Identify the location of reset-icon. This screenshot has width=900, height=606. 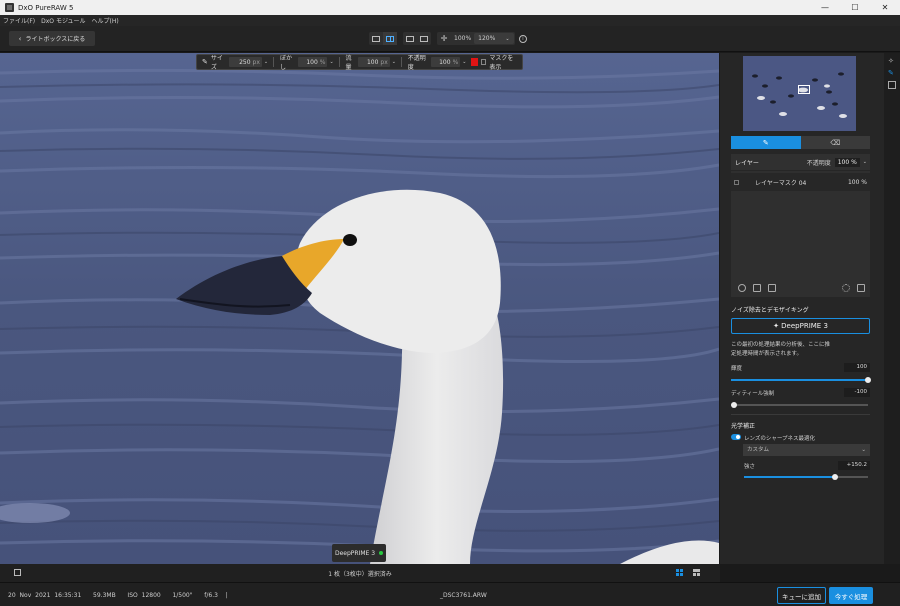
(846, 288).